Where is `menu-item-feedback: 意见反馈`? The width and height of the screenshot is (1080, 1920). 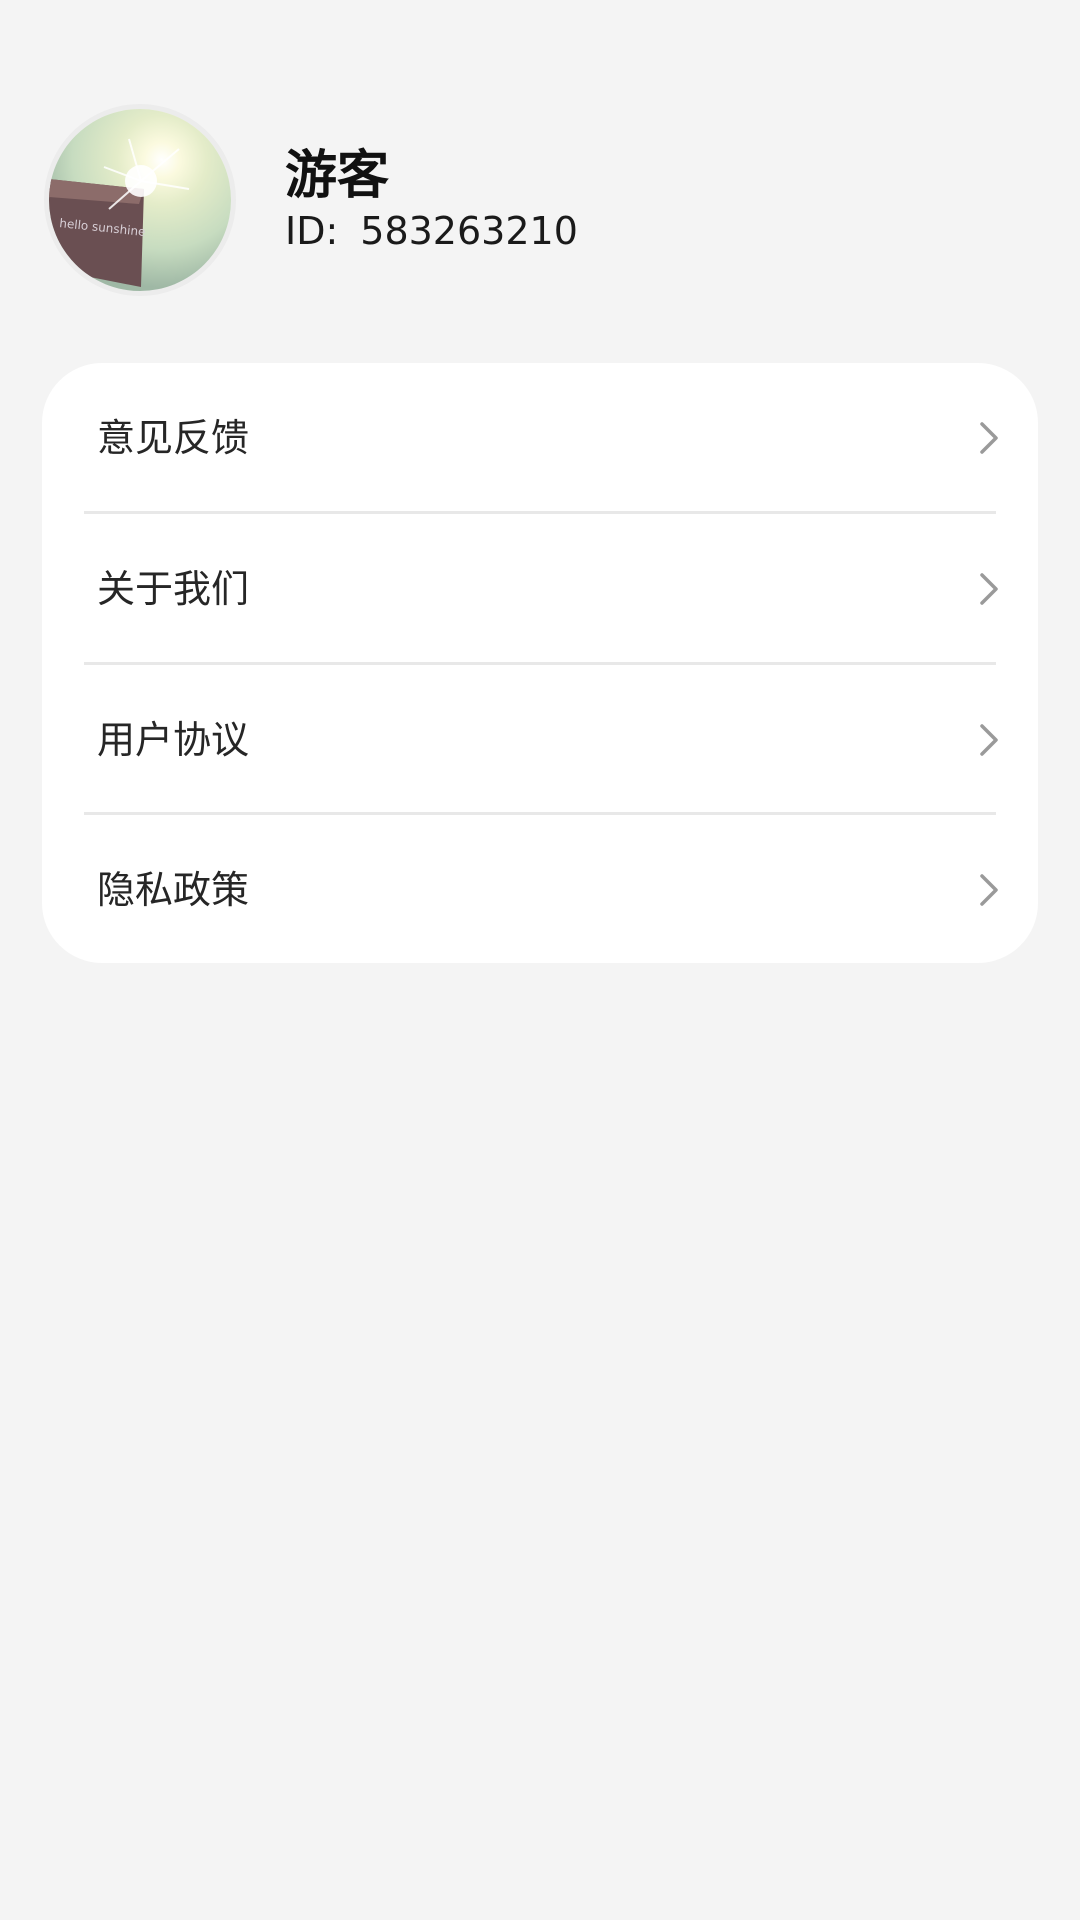 menu-item-feedback: 意见反馈 is located at coordinates (540, 438).